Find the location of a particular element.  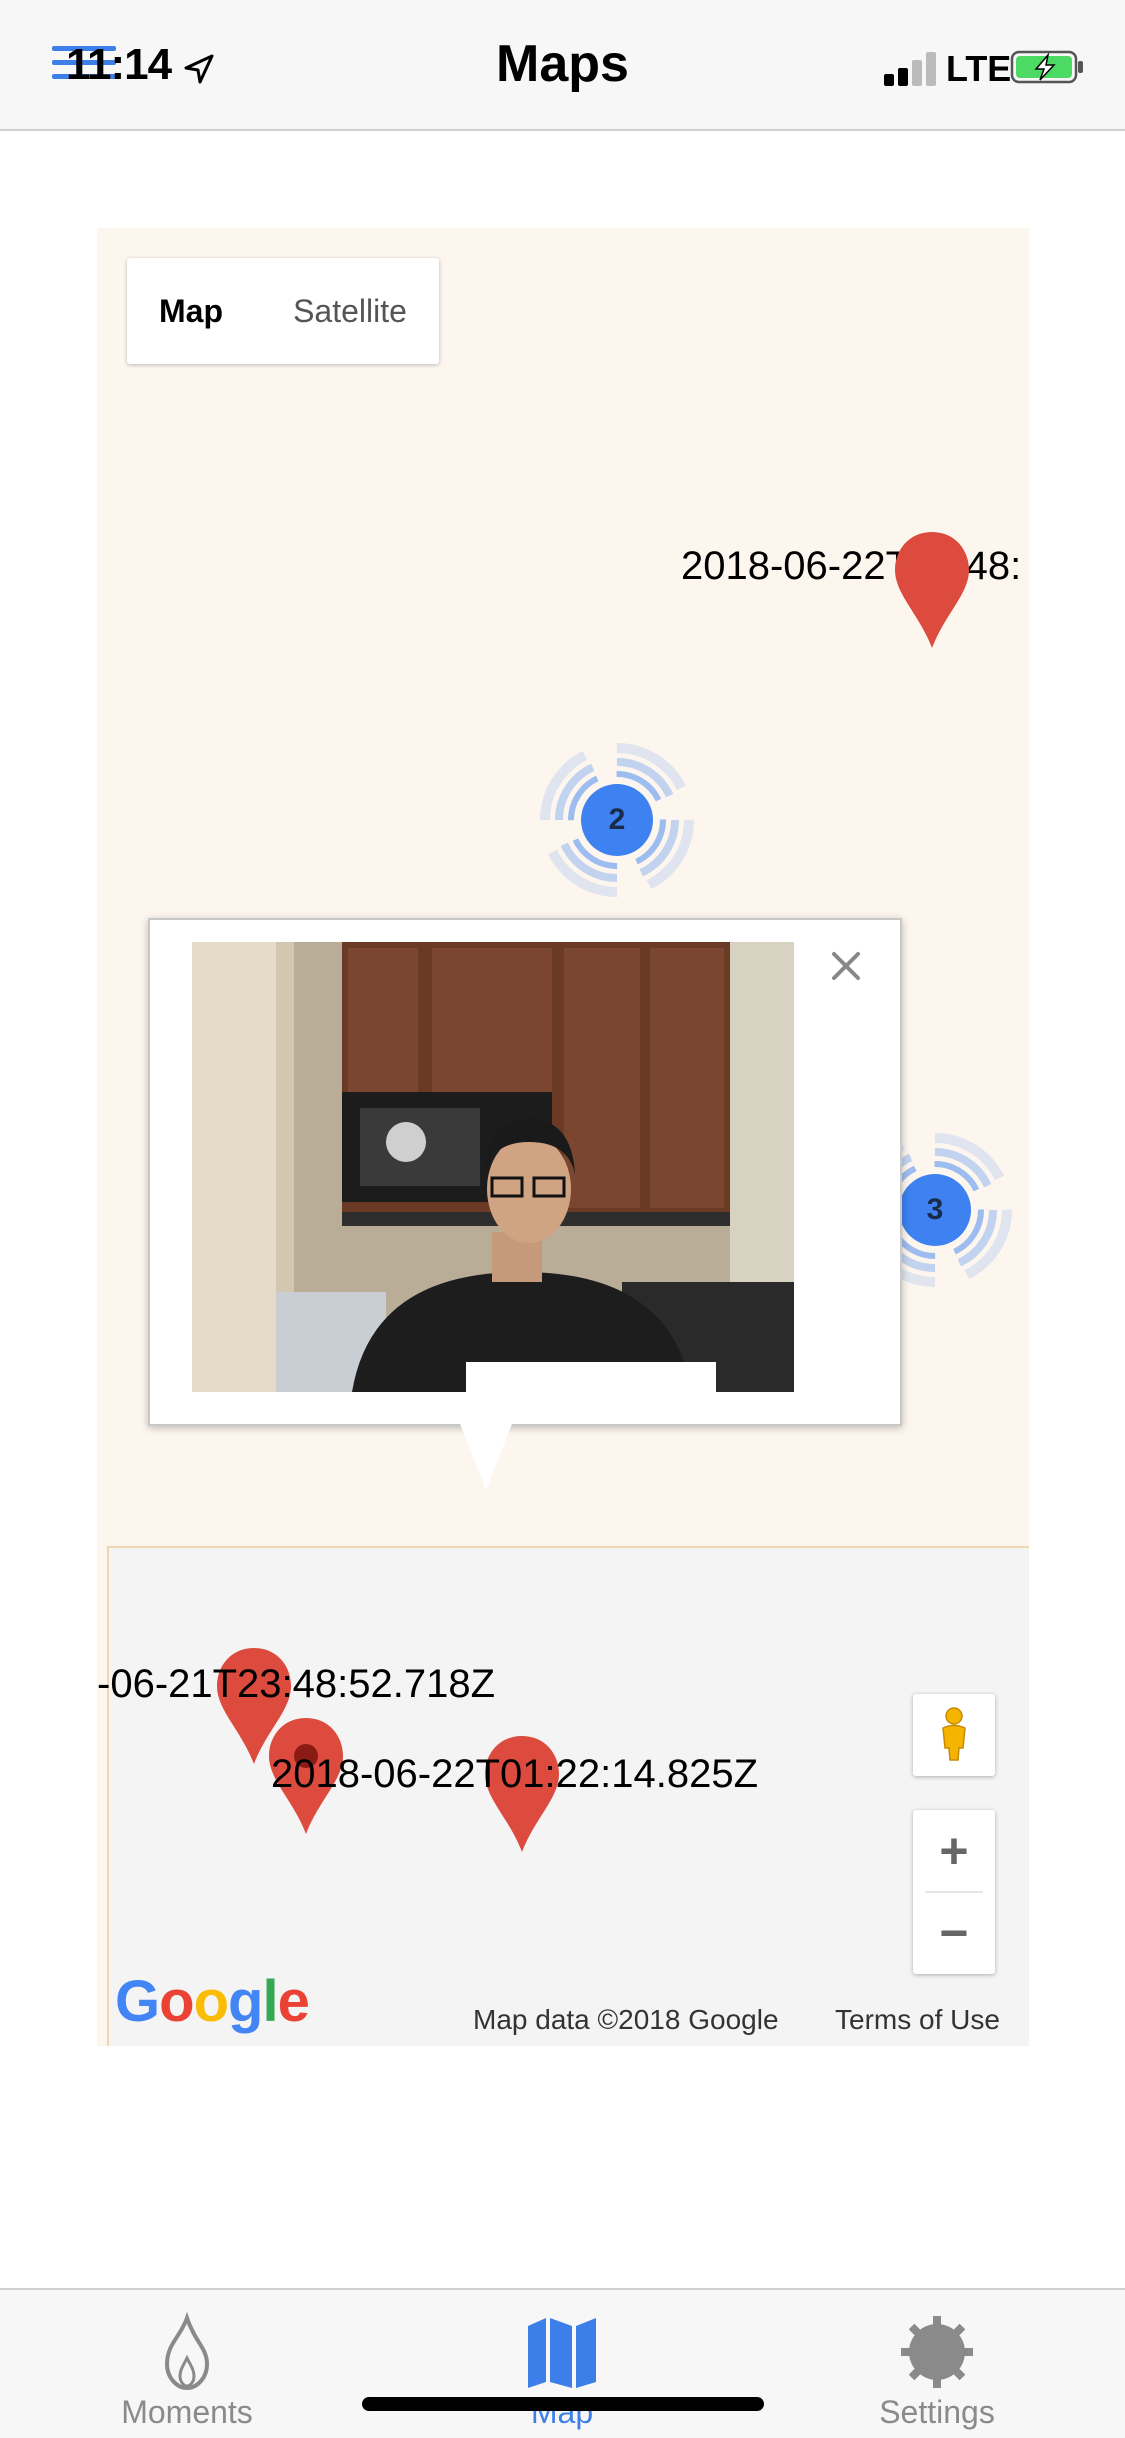

map-attribution: Map data ©2018 Google is located at coordinates (626, 2019).